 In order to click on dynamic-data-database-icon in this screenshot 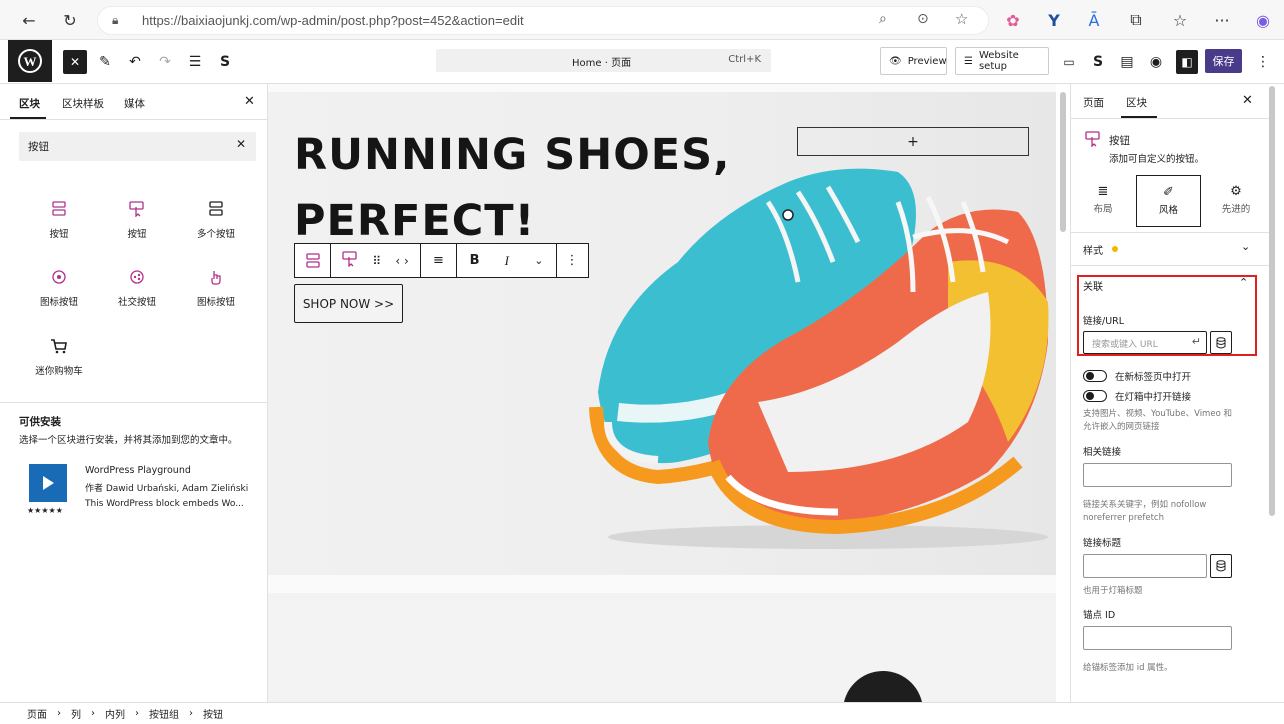, I will do `click(1221, 342)`.